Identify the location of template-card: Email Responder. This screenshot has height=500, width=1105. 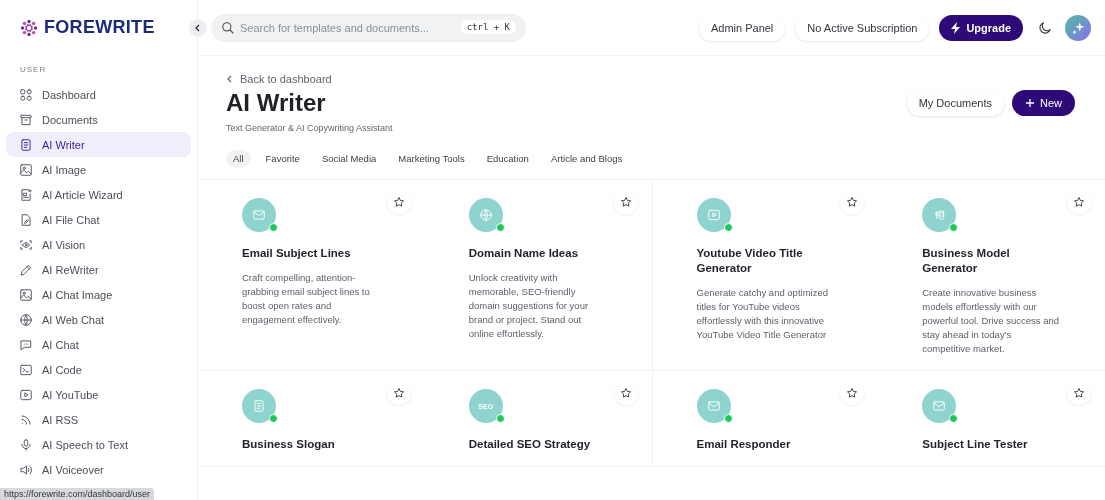
(765, 419).